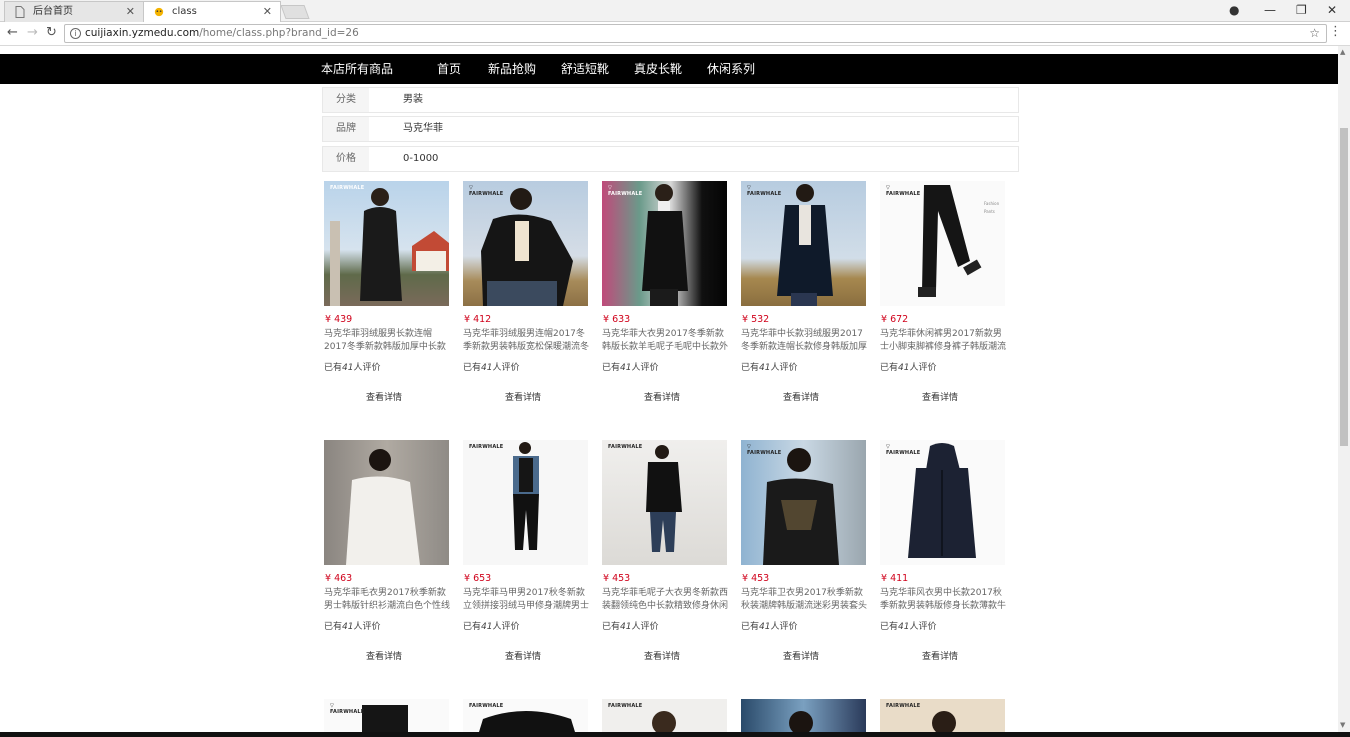  Describe the element at coordinates (585, 69) in the screenshot. I see `nav-short-boots: 舒适短靴` at that location.